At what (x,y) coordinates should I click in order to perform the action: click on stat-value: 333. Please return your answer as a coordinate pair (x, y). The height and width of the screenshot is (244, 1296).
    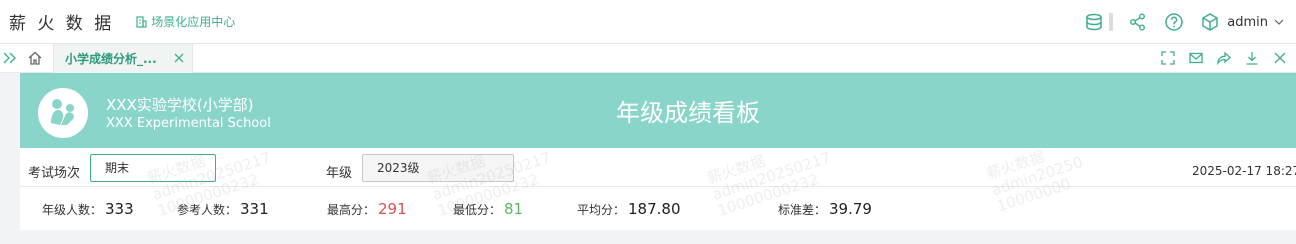
    Looking at the image, I should click on (119, 209).